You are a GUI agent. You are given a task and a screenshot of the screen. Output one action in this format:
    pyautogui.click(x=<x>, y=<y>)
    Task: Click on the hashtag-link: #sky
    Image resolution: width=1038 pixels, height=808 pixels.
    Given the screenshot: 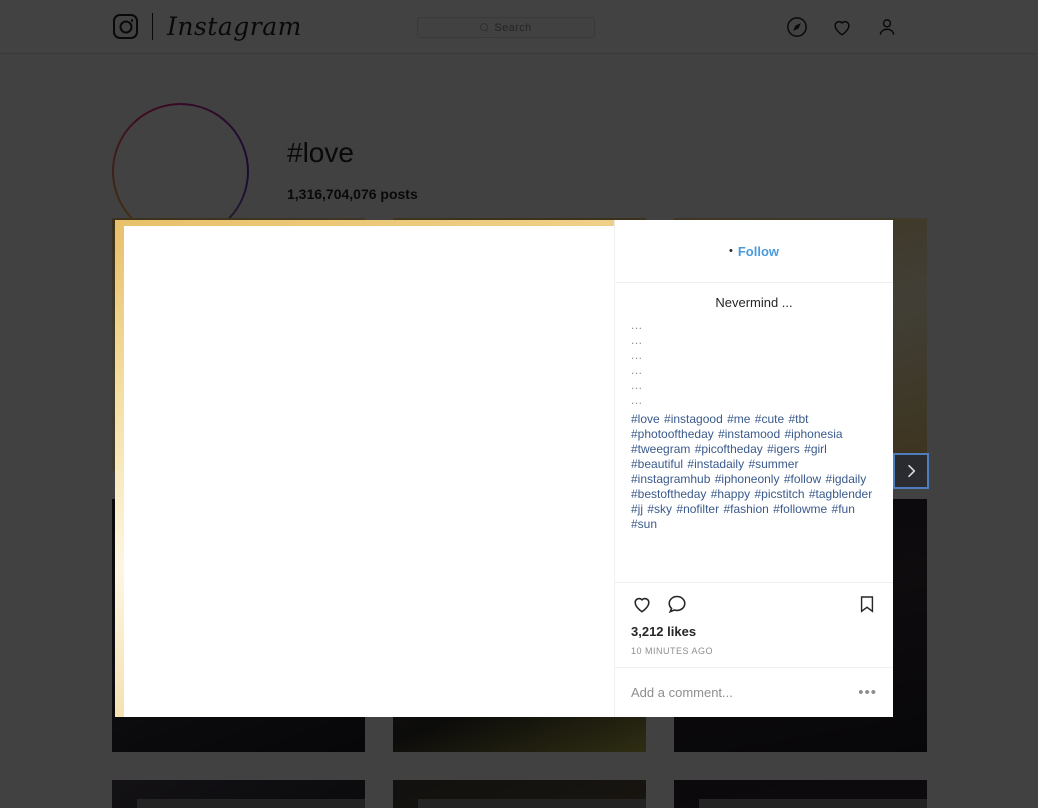 What is the action you would take?
    pyautogui.click(x=659, y=509)
    